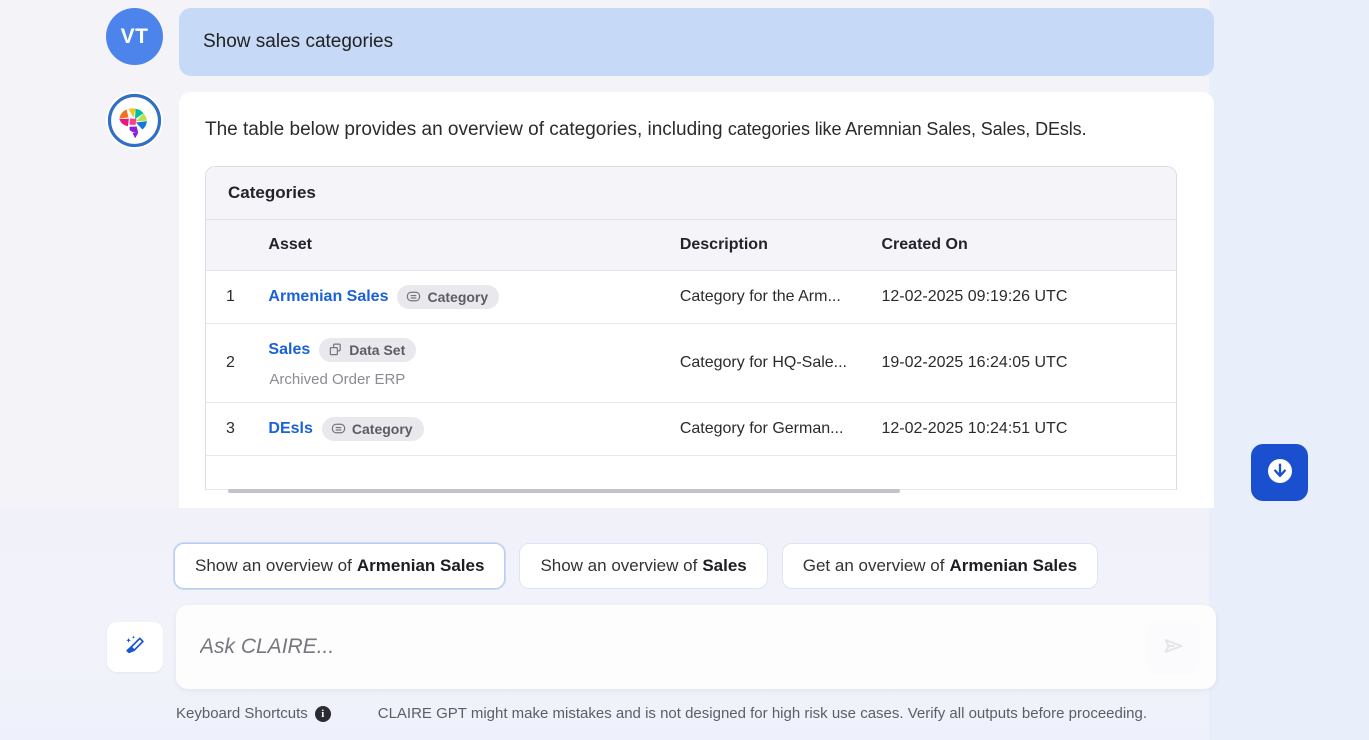 Image resolution: width=1369 pixels, height=740 pixels. What do you see at coordinates (691, 193) in the screenshot?
I see `table-title: Categories` at bounding box center [691, 193].